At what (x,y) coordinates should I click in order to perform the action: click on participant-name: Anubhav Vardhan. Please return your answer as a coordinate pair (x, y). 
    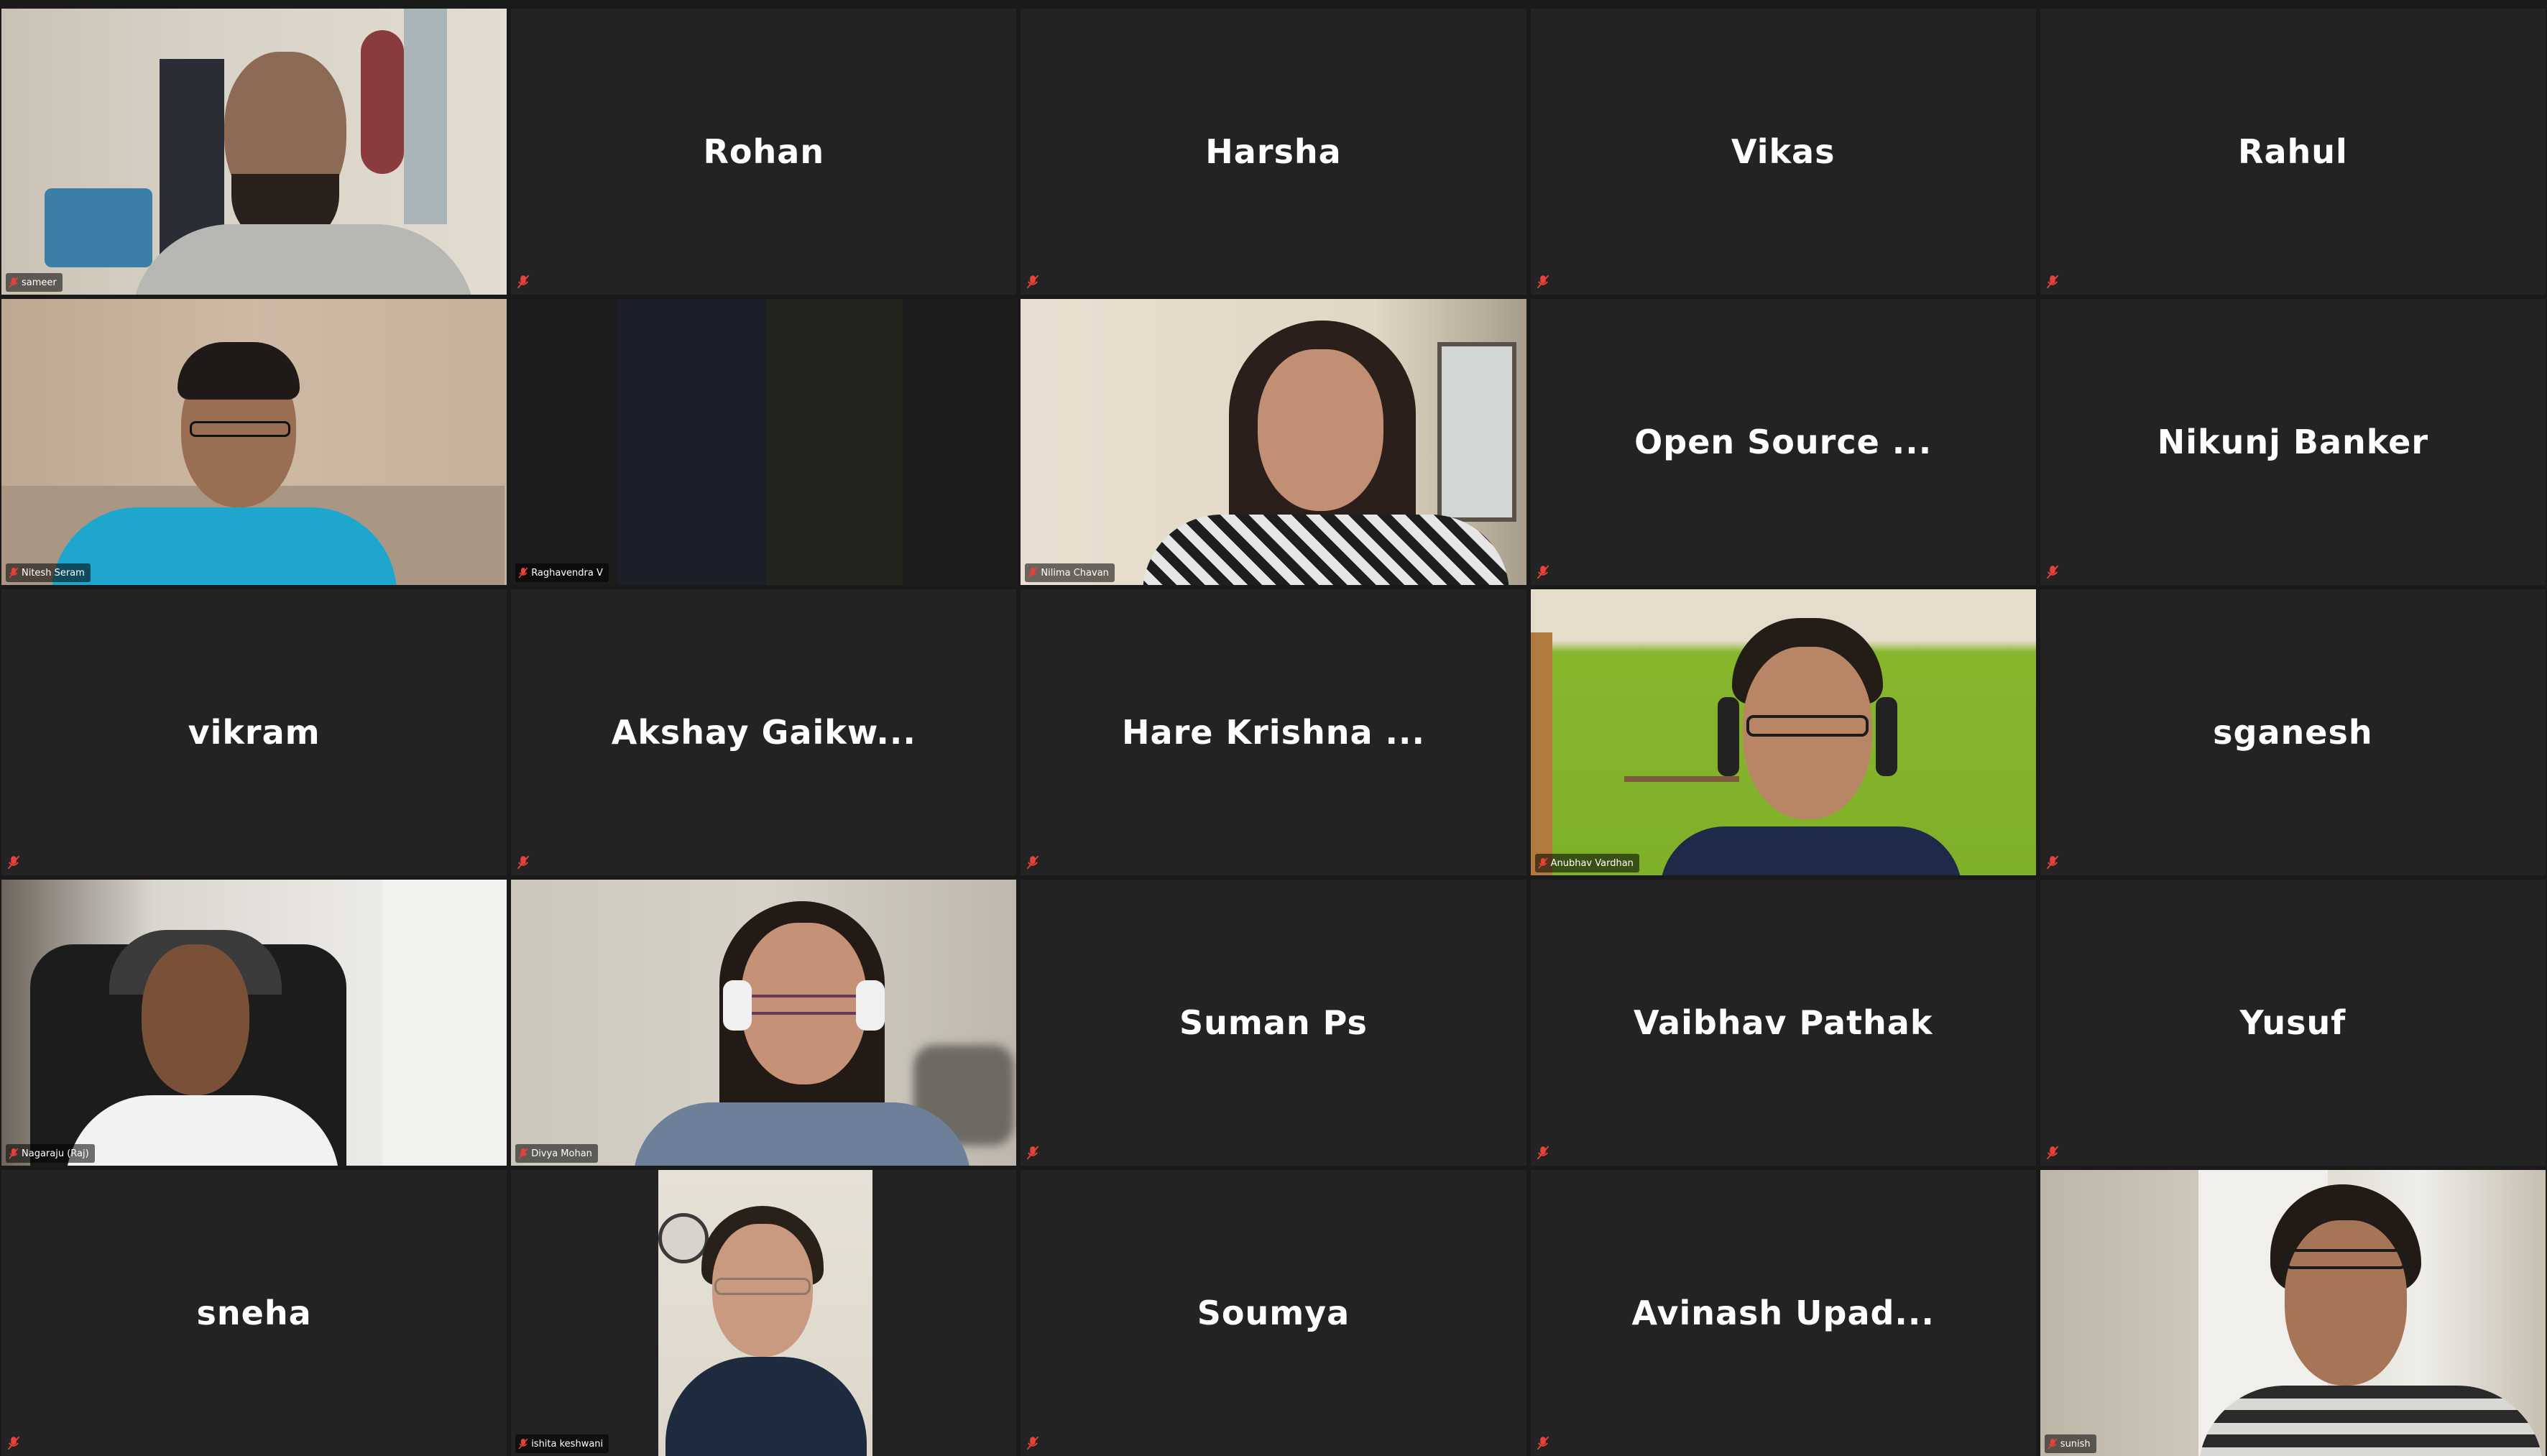
    Looking at the image, I should click on (1592, 863).